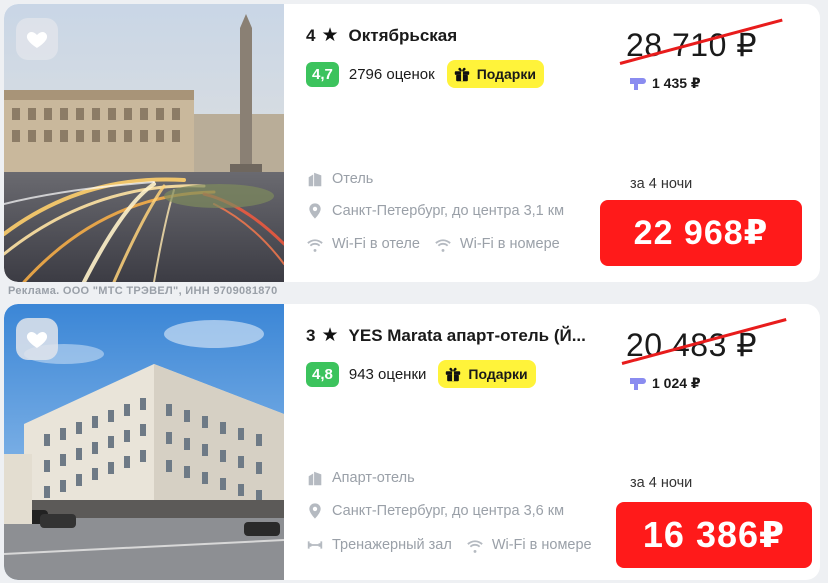 The image size is (828, 583). Describe the element at coordinates (392, 545) in the screenshot. I see `amenity-label: Тренажерный зал` at that location.